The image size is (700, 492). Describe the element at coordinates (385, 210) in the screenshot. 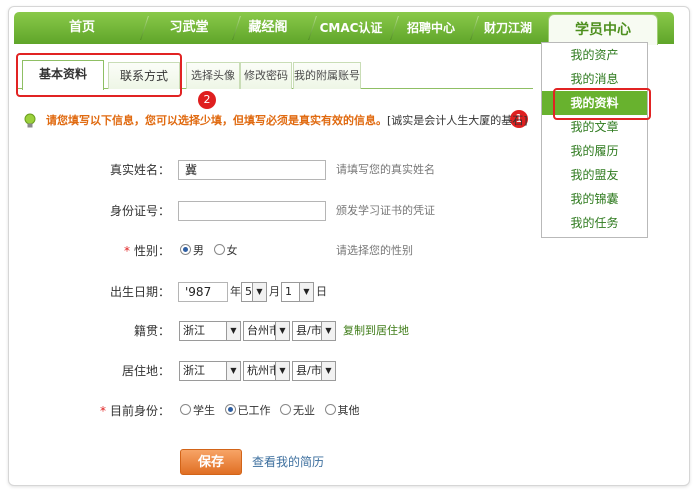

I see `idcard-hint: 颁发学习证书的凭证` at that location.